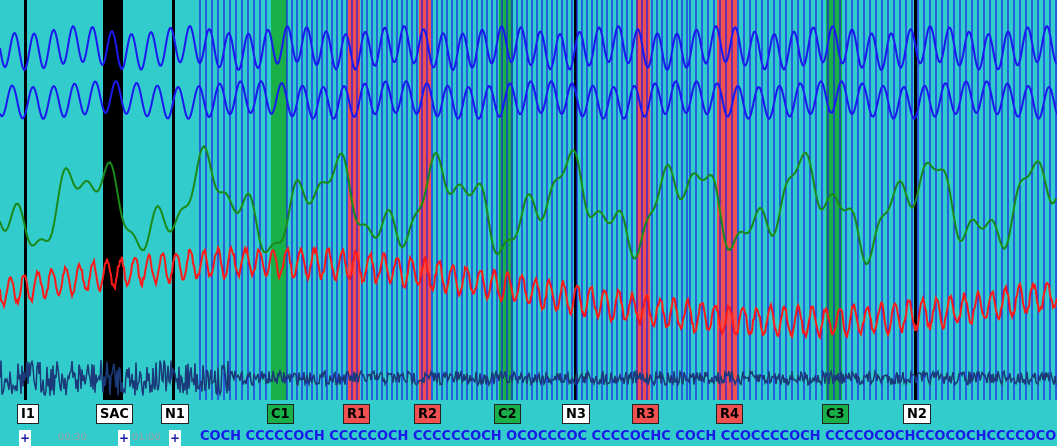  I want to click on marker-n3: N3, so click(576, 414).